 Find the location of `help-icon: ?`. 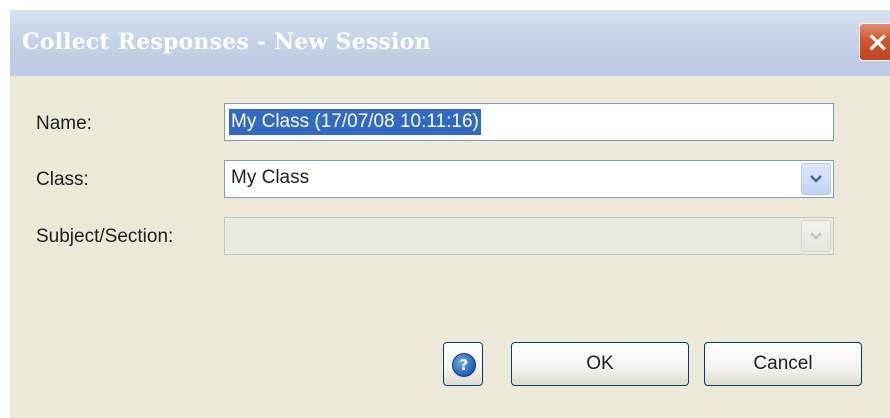

help-icon: ? is located at coordinates (464, 365).